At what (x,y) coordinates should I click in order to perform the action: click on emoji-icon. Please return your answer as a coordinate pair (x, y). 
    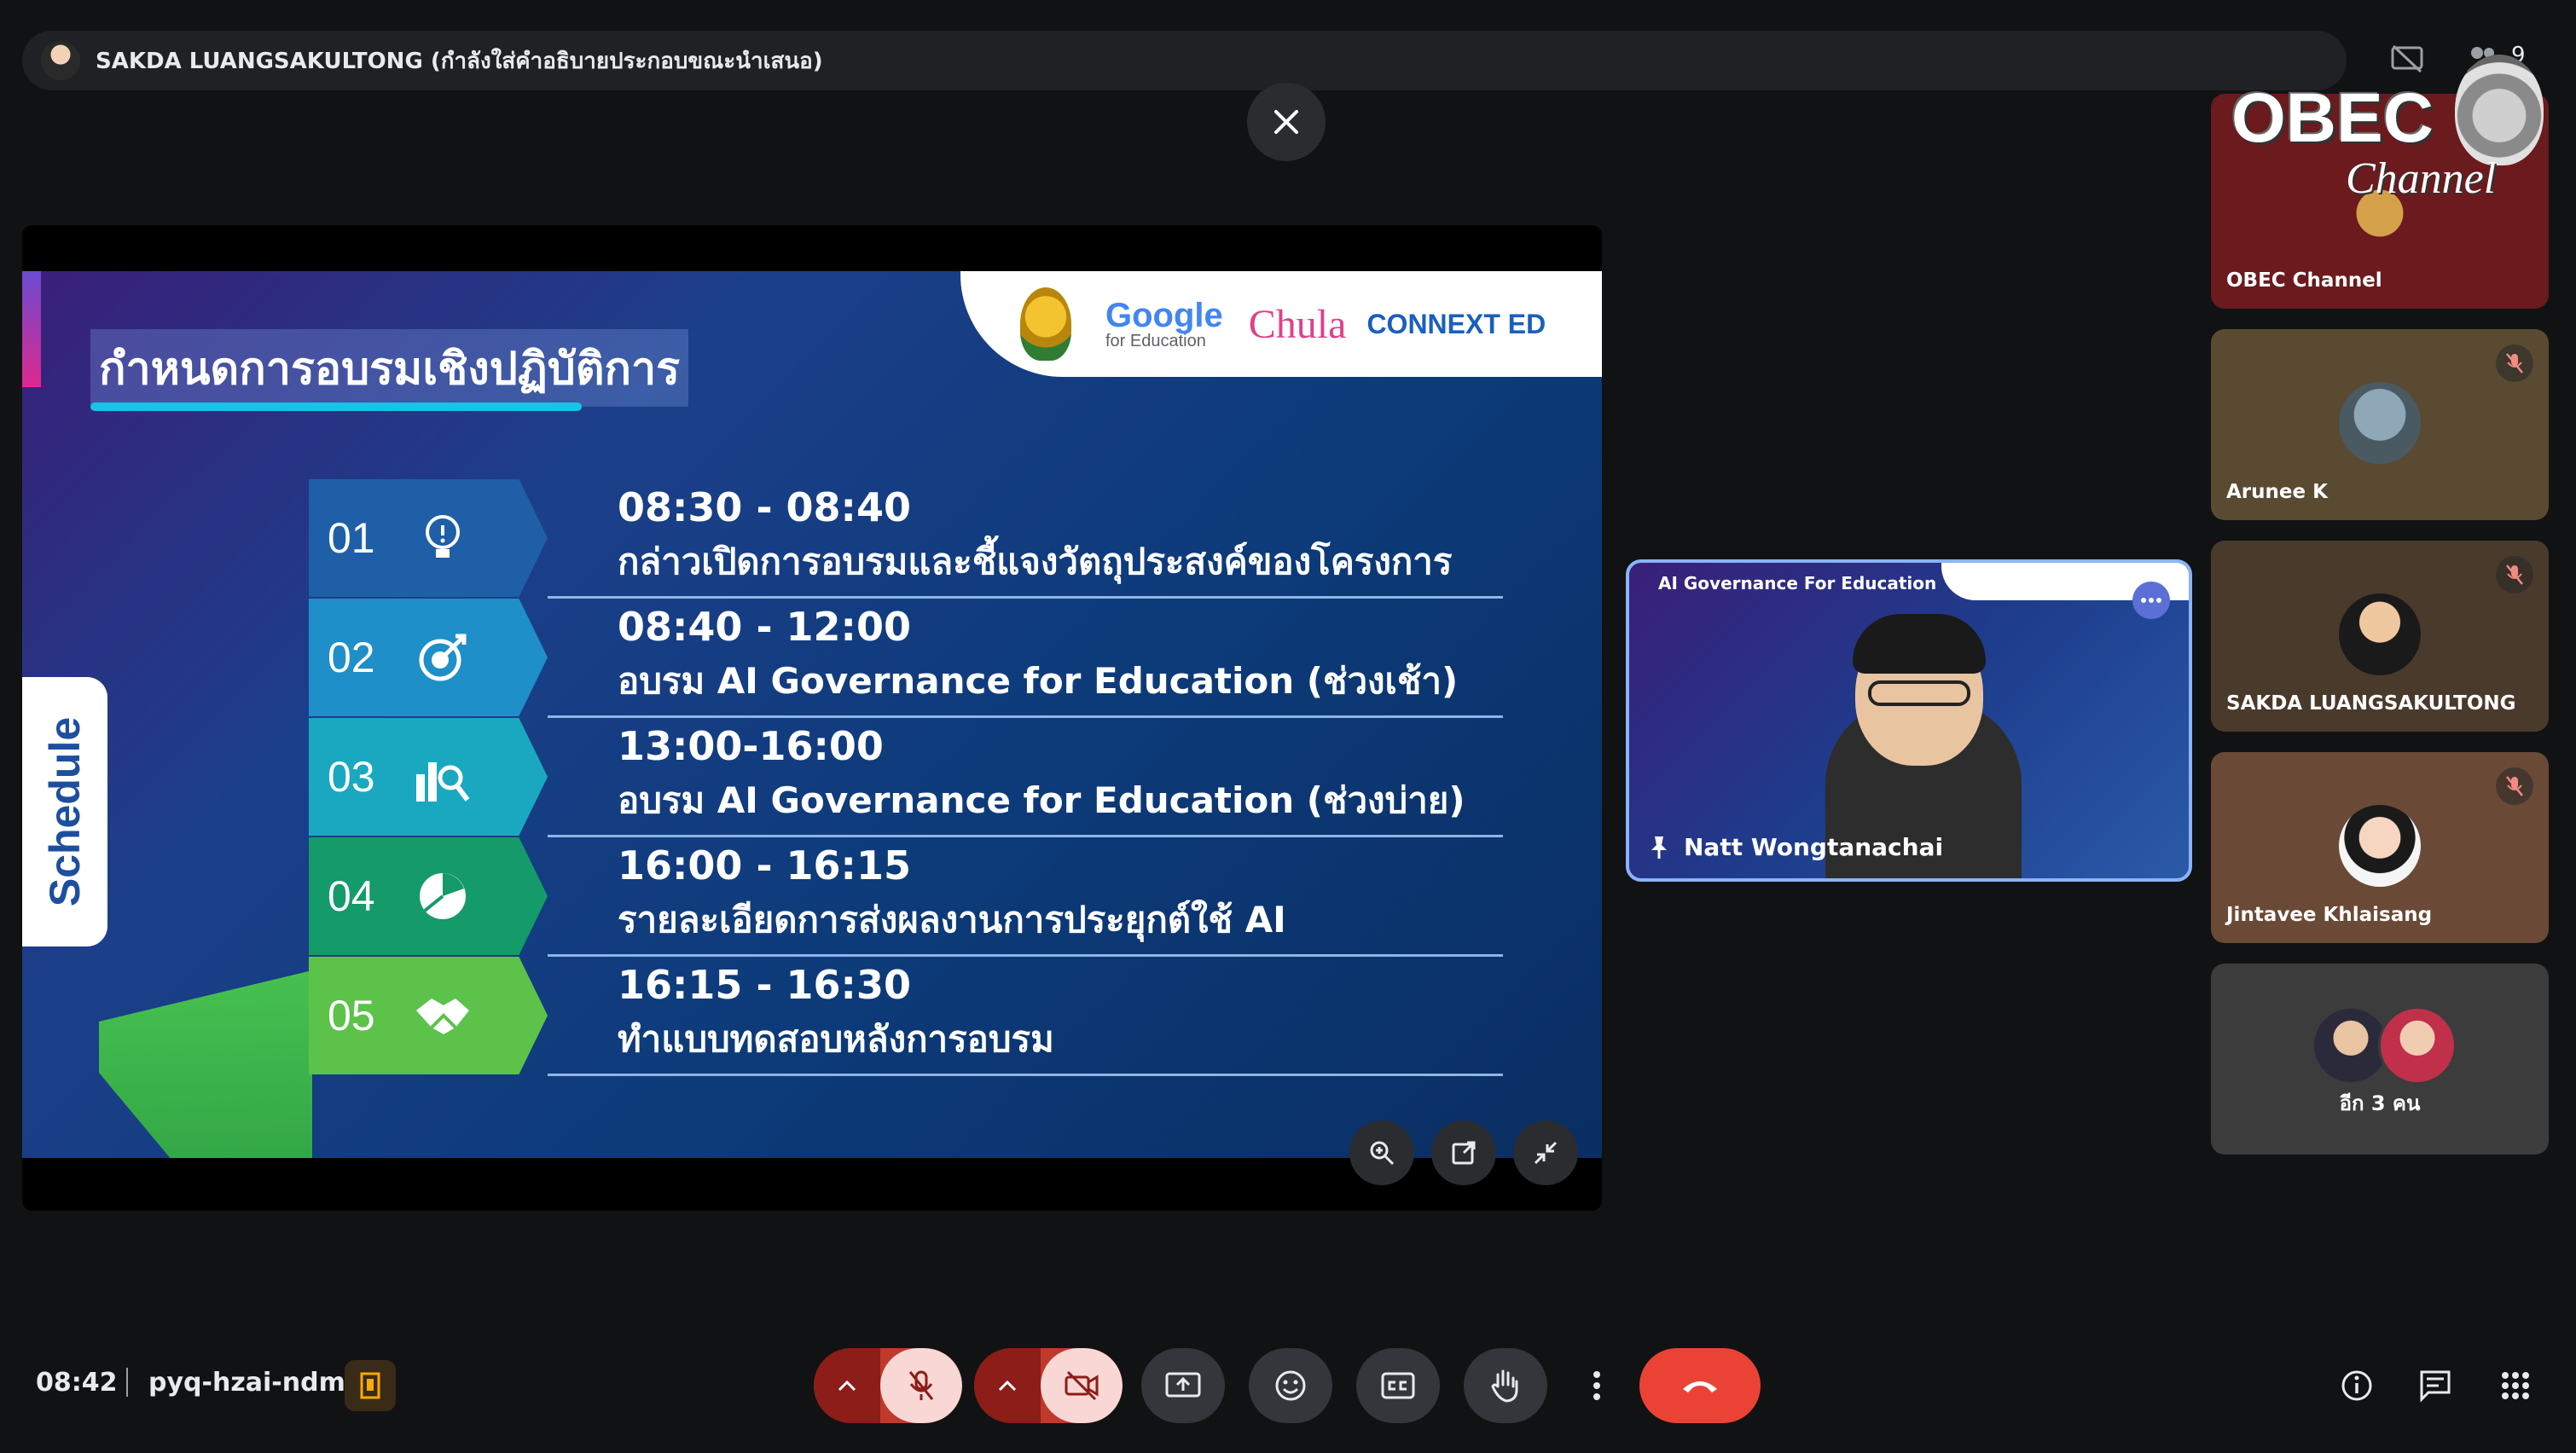
    Looking at the image, I should click on (1290, 1385).